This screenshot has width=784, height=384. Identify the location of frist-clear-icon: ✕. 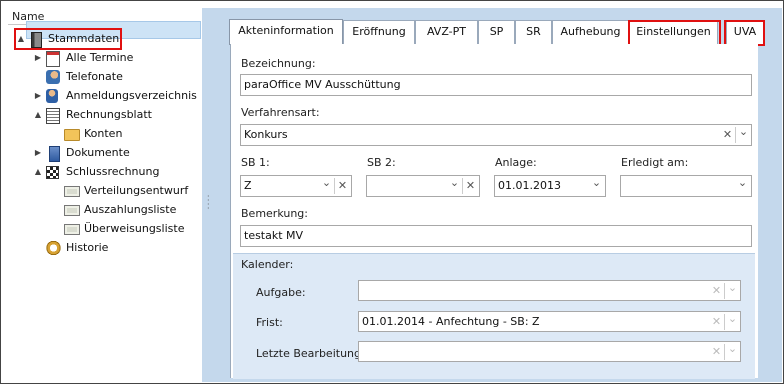
(716, 322).